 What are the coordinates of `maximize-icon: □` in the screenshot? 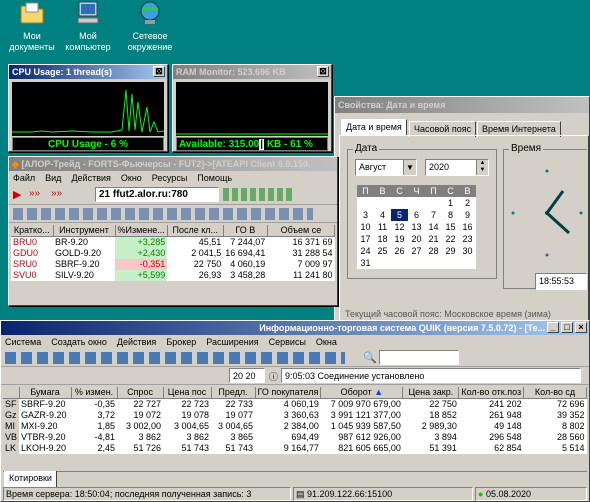 It's located at (567, 327).